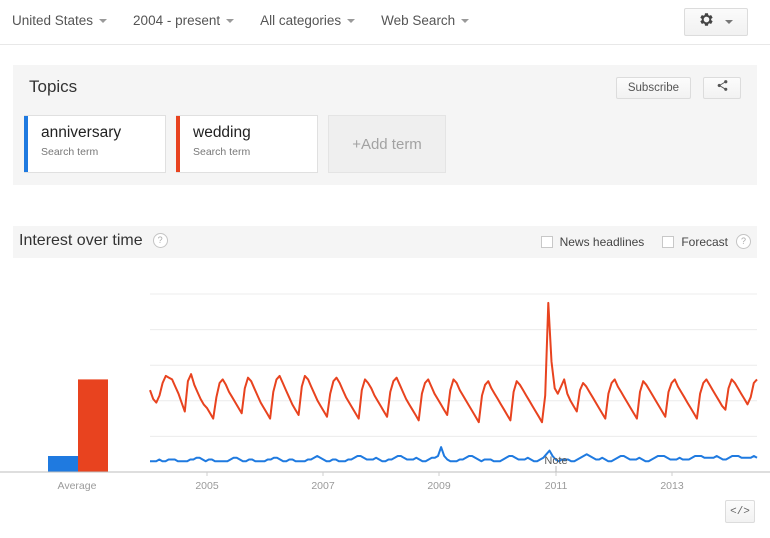 This screenshot has height=538, width=770. I want to click on svg-text: Average, so click(77, 486).